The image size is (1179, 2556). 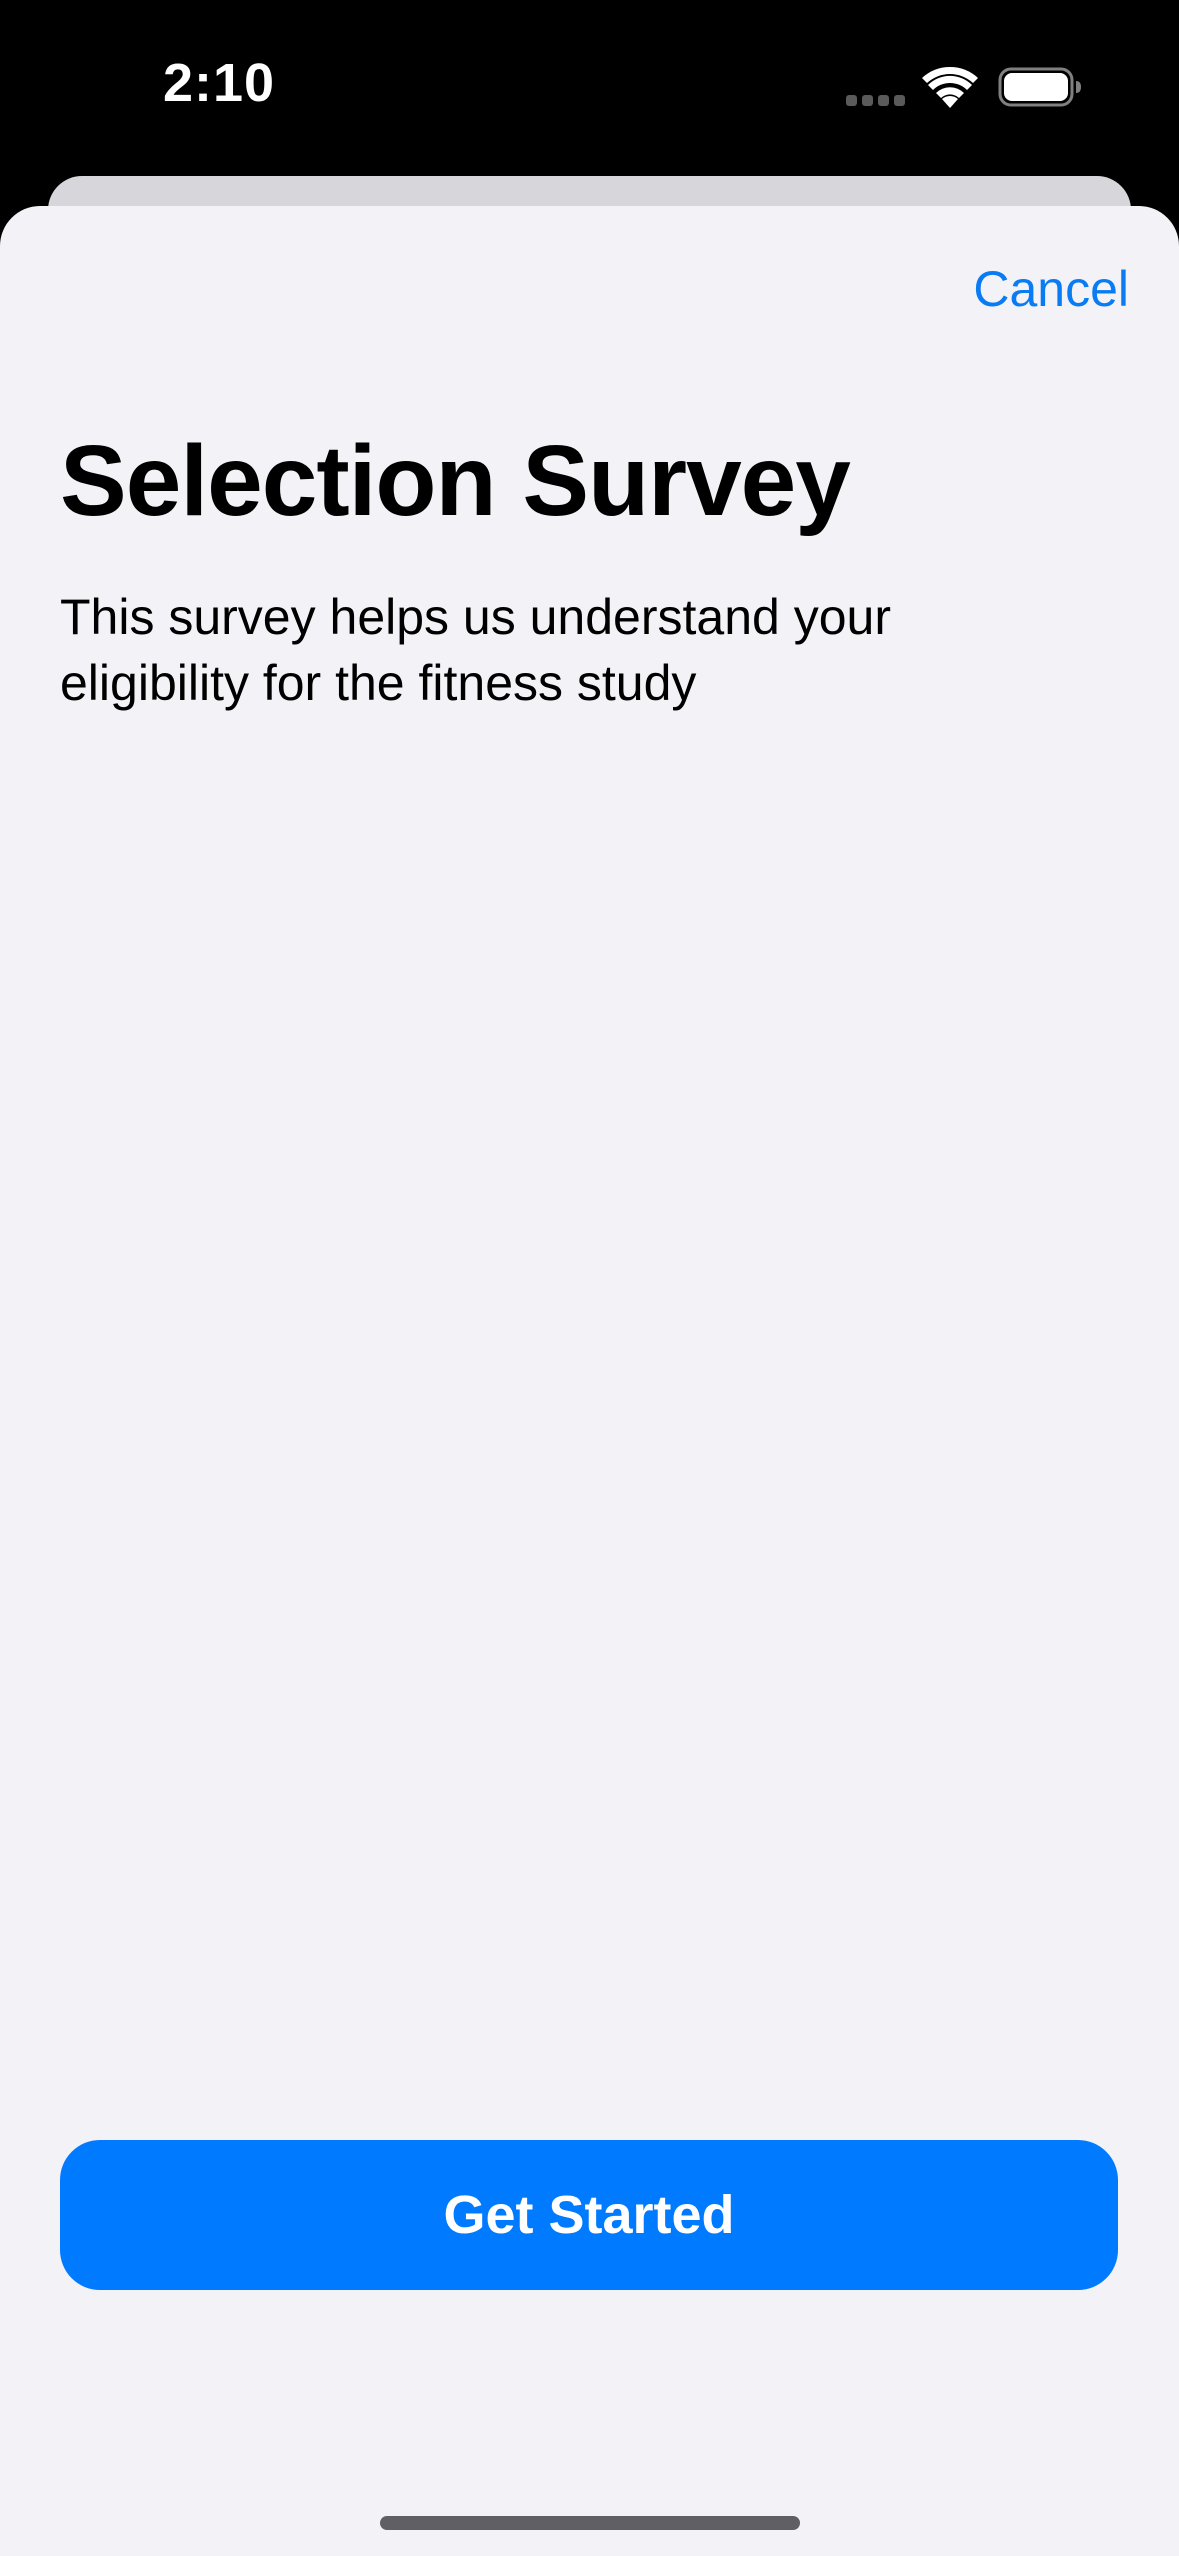 I want to click on wifi-icon, so click(x=950, y=87).